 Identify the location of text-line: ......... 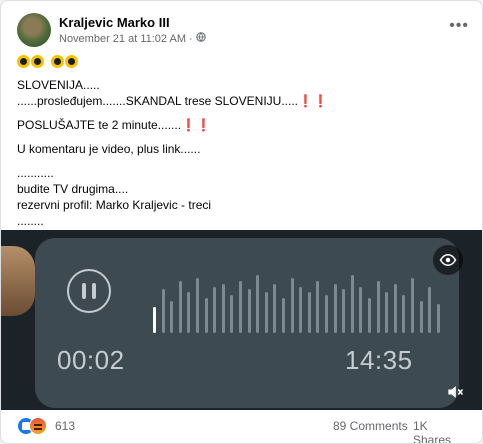
(30, 221).